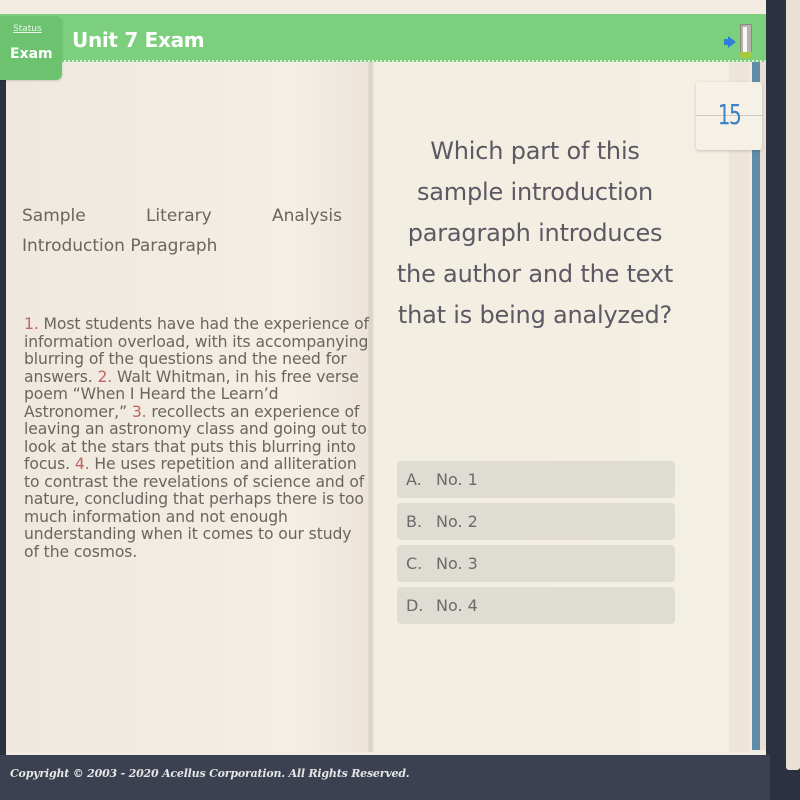  Describe the element at coordinates (763, 406) in the screenshot. I see `rail-edge` at that location.